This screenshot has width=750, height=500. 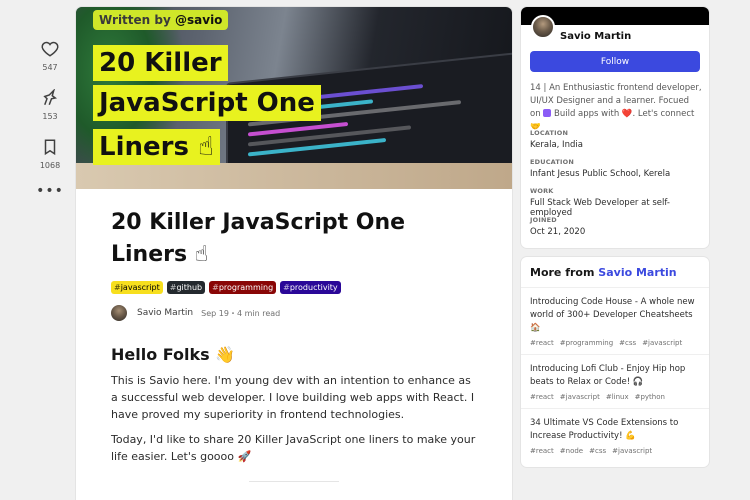 I want to click on tag-github: #github, so click(x=186, y=287).